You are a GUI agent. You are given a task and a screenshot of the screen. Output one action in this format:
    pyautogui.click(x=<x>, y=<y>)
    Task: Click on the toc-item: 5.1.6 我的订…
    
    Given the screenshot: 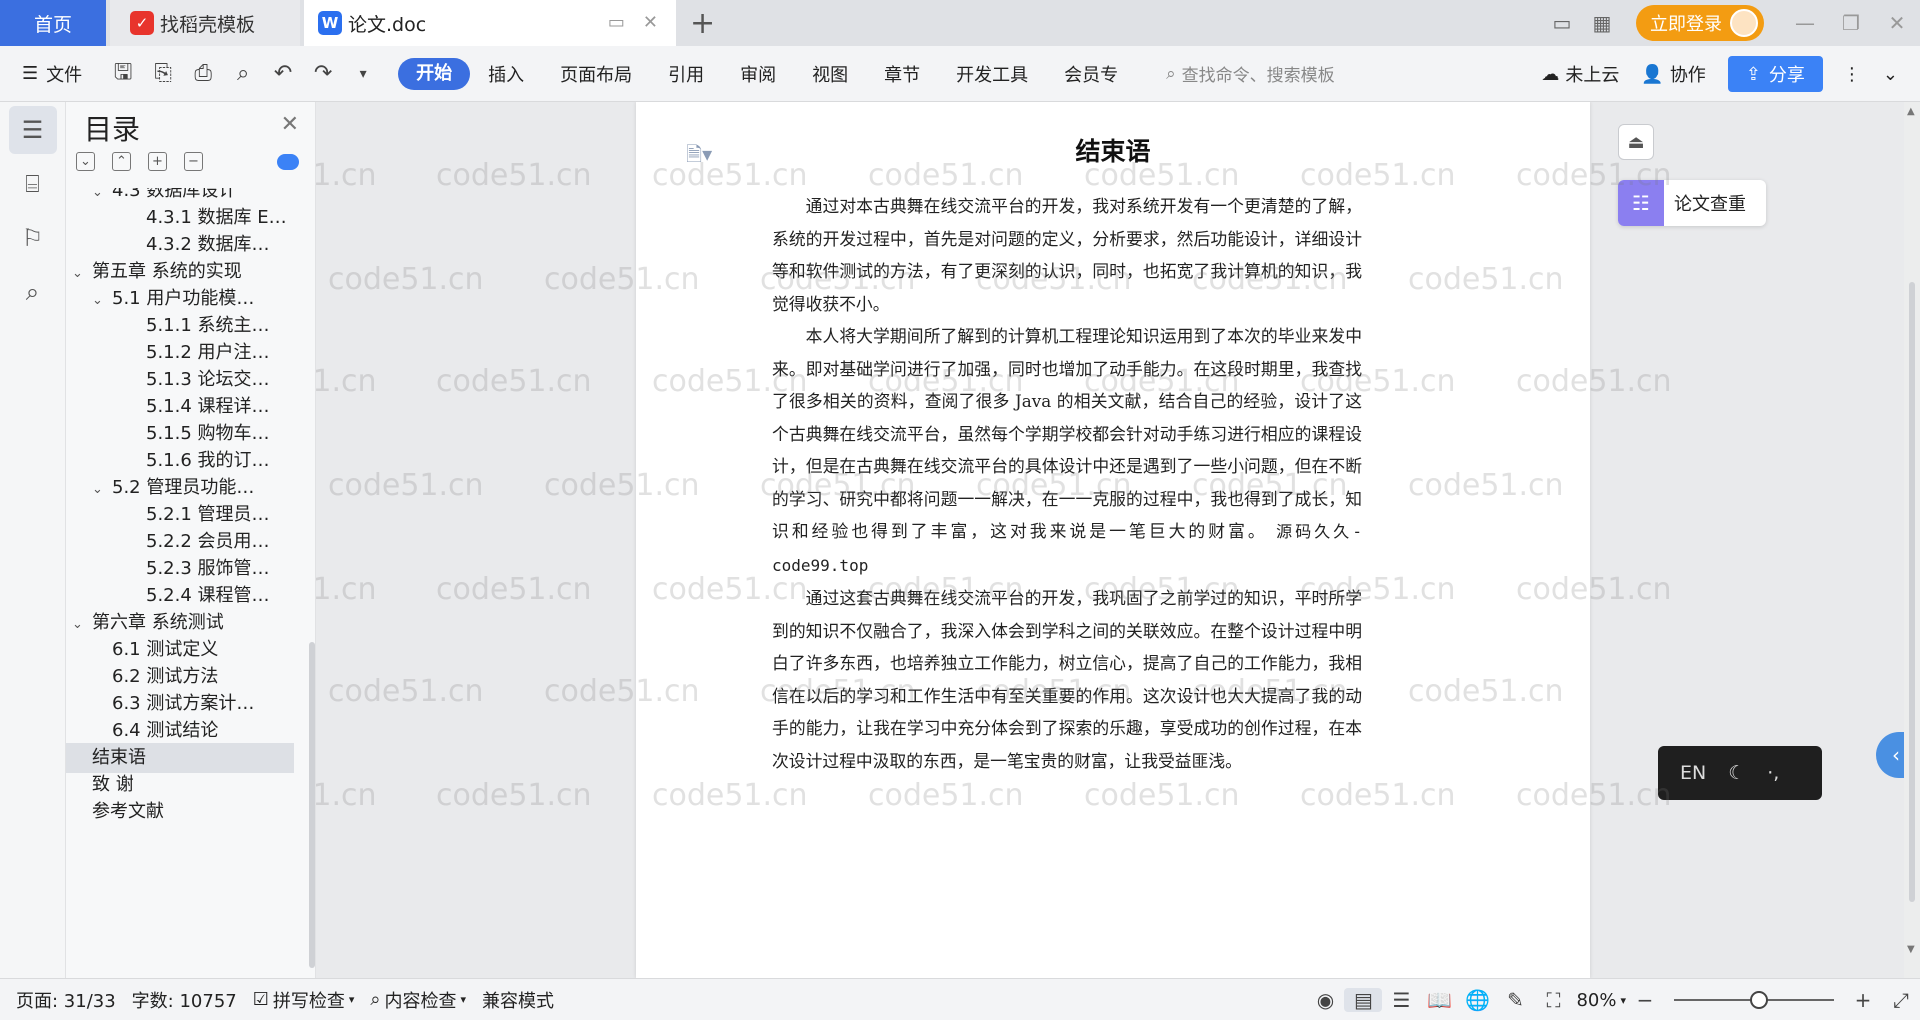 What is the action you would take?
    pyautogui.click(x=180, y=461)
    